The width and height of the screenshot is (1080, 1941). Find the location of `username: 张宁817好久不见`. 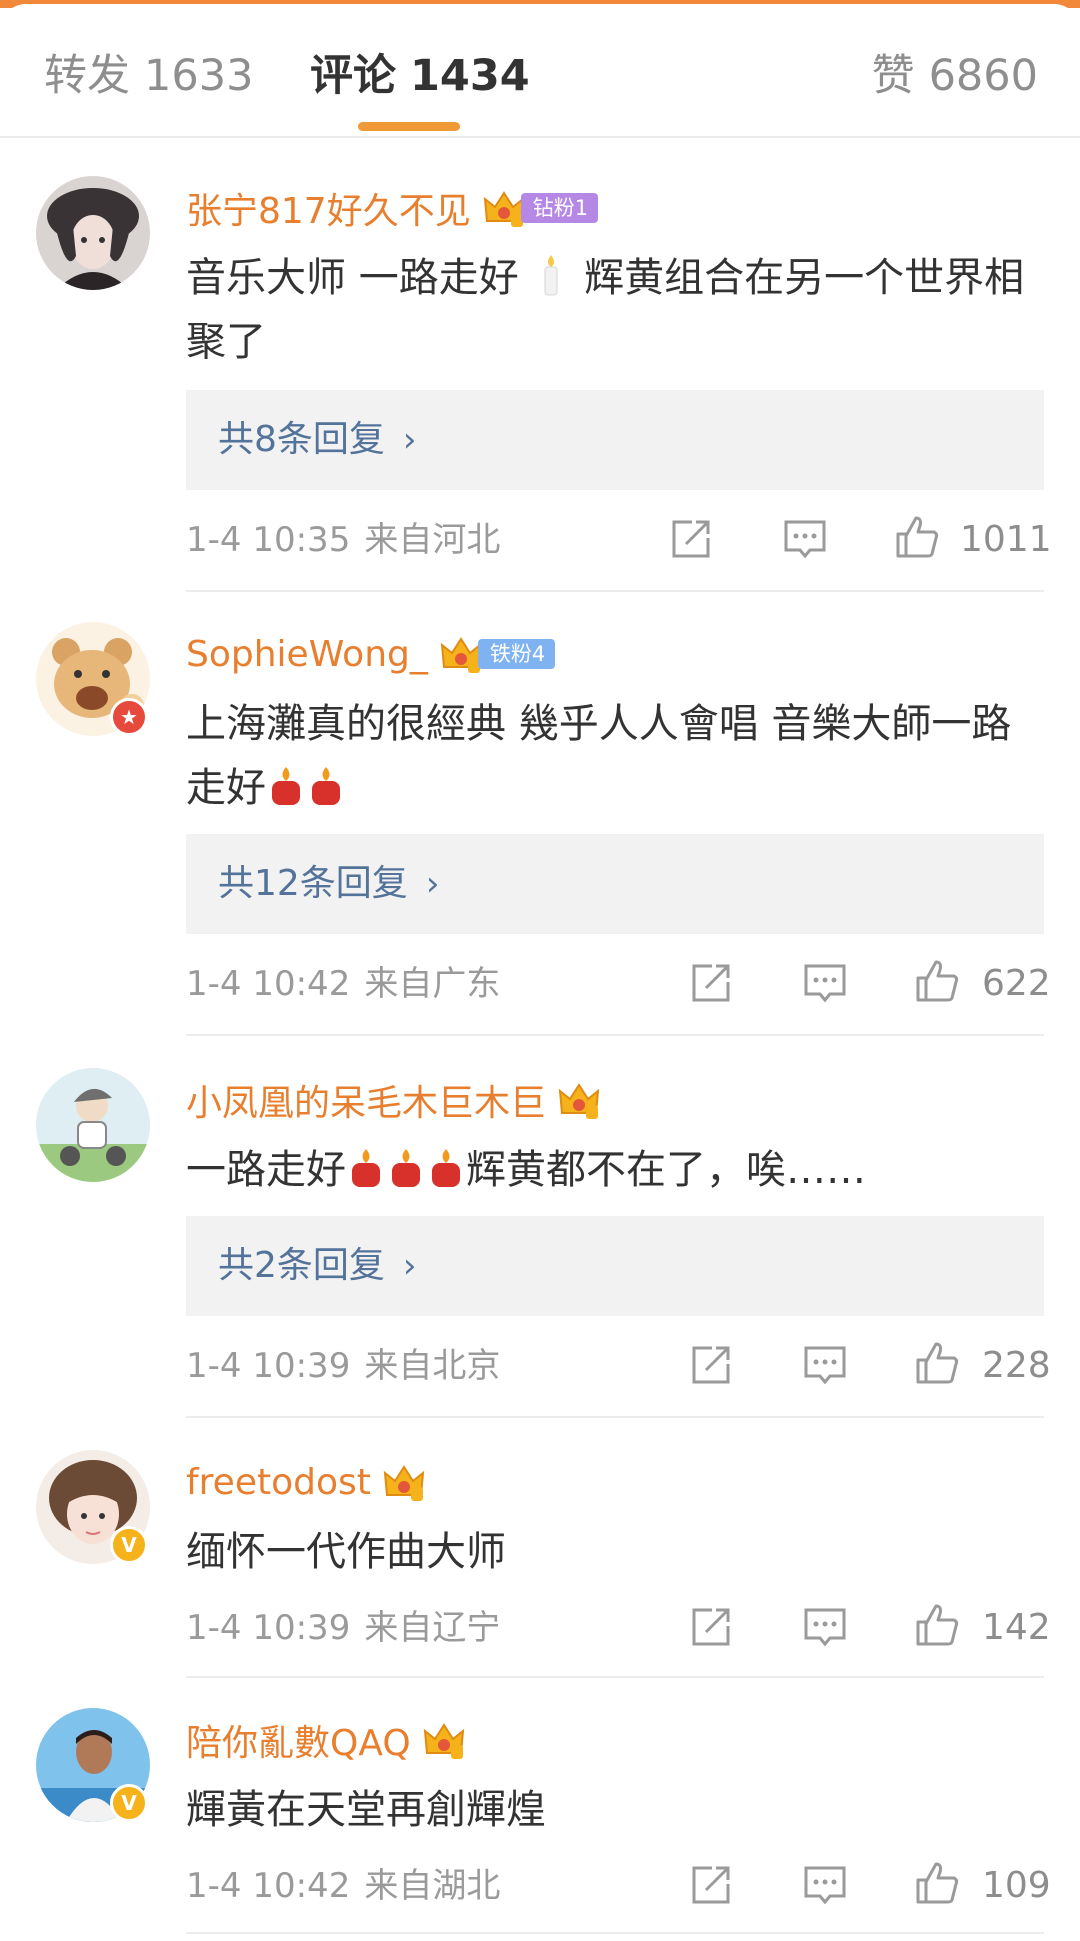

username: 张宁817好久不见 is located at coordinates (328, 208).